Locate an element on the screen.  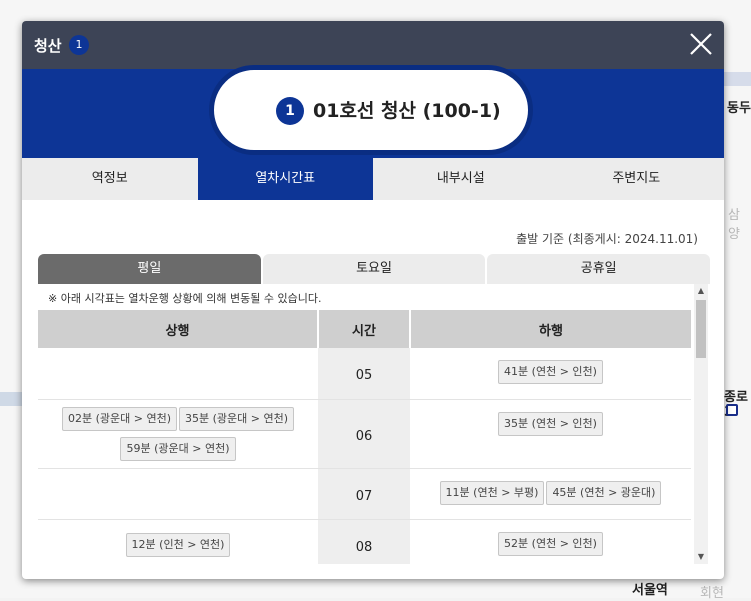
dialog-titlebar: 청산 1 is located at coordinates (373, 45).